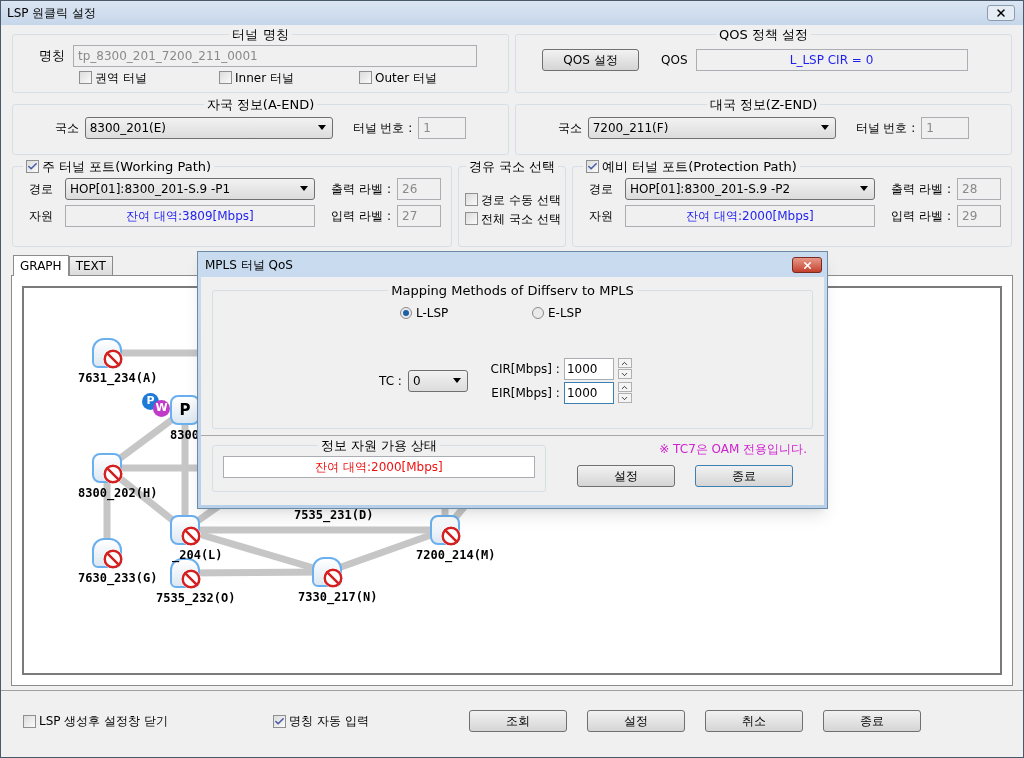 The height and width of the screenshot is (758, 1024). I want to click on readonly-field: 잔여 대역:3809[Mbps], so click(190, 215).